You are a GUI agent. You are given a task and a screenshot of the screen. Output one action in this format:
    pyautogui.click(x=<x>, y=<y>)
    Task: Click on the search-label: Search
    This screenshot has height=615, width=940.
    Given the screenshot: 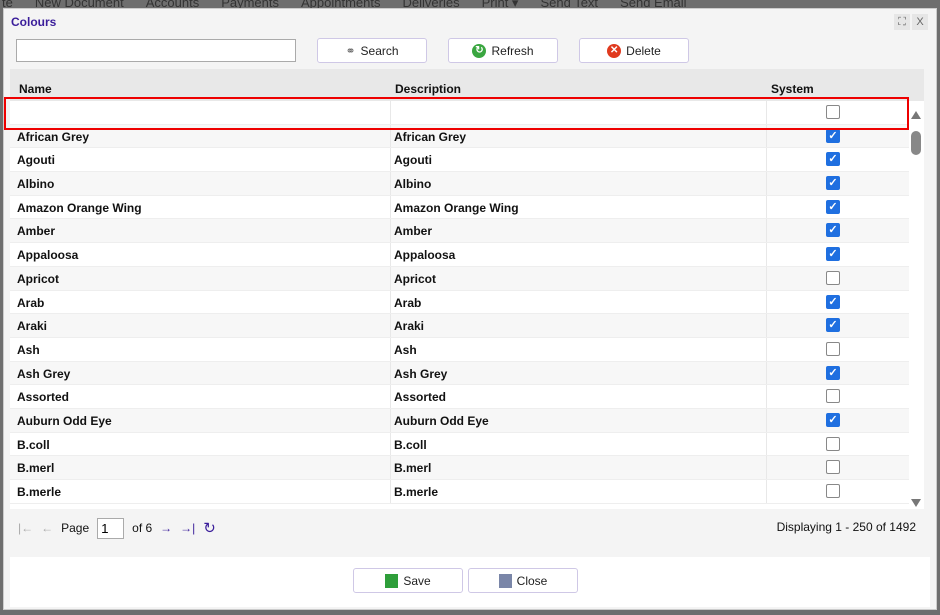 What is the action you would take?
    pyautogui.click(x=379, y=50)
    